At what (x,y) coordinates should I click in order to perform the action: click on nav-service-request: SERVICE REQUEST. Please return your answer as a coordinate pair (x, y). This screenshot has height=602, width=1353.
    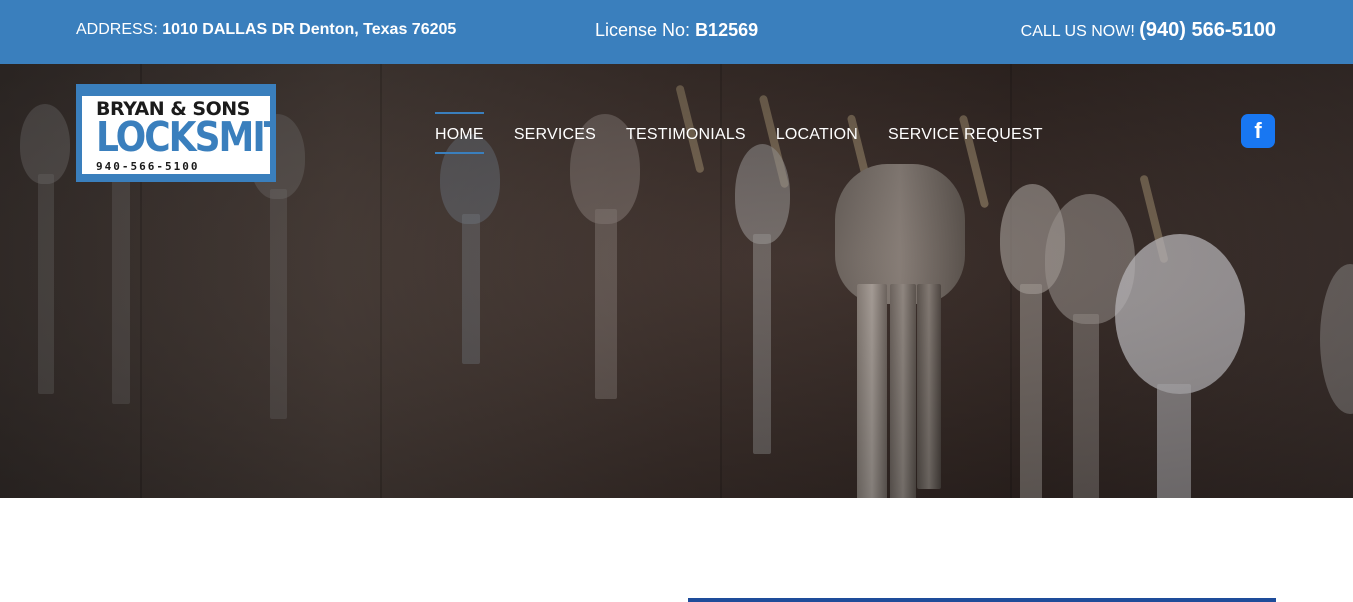
    Looking at the image, I should click on (965, 133).